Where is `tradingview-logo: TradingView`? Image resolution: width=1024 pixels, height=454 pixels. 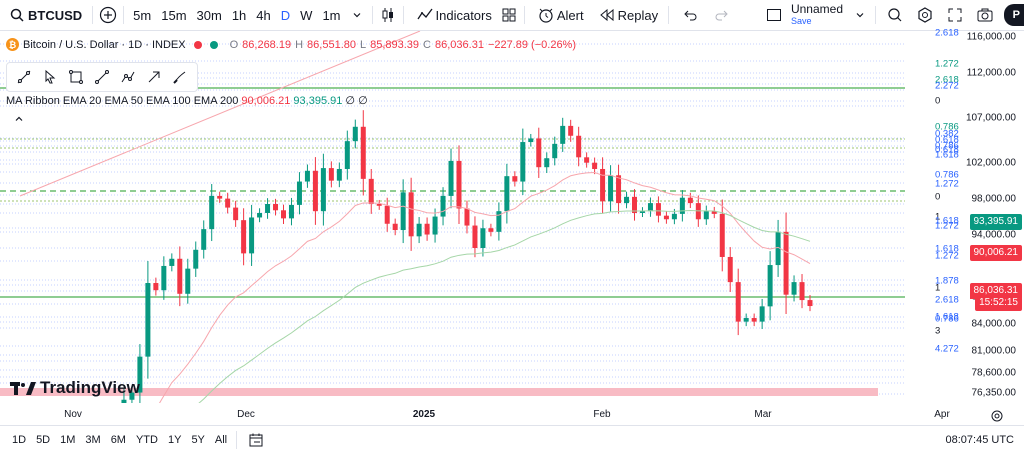
tradingview-logo: TradingView is located at coordinates (75, 388).